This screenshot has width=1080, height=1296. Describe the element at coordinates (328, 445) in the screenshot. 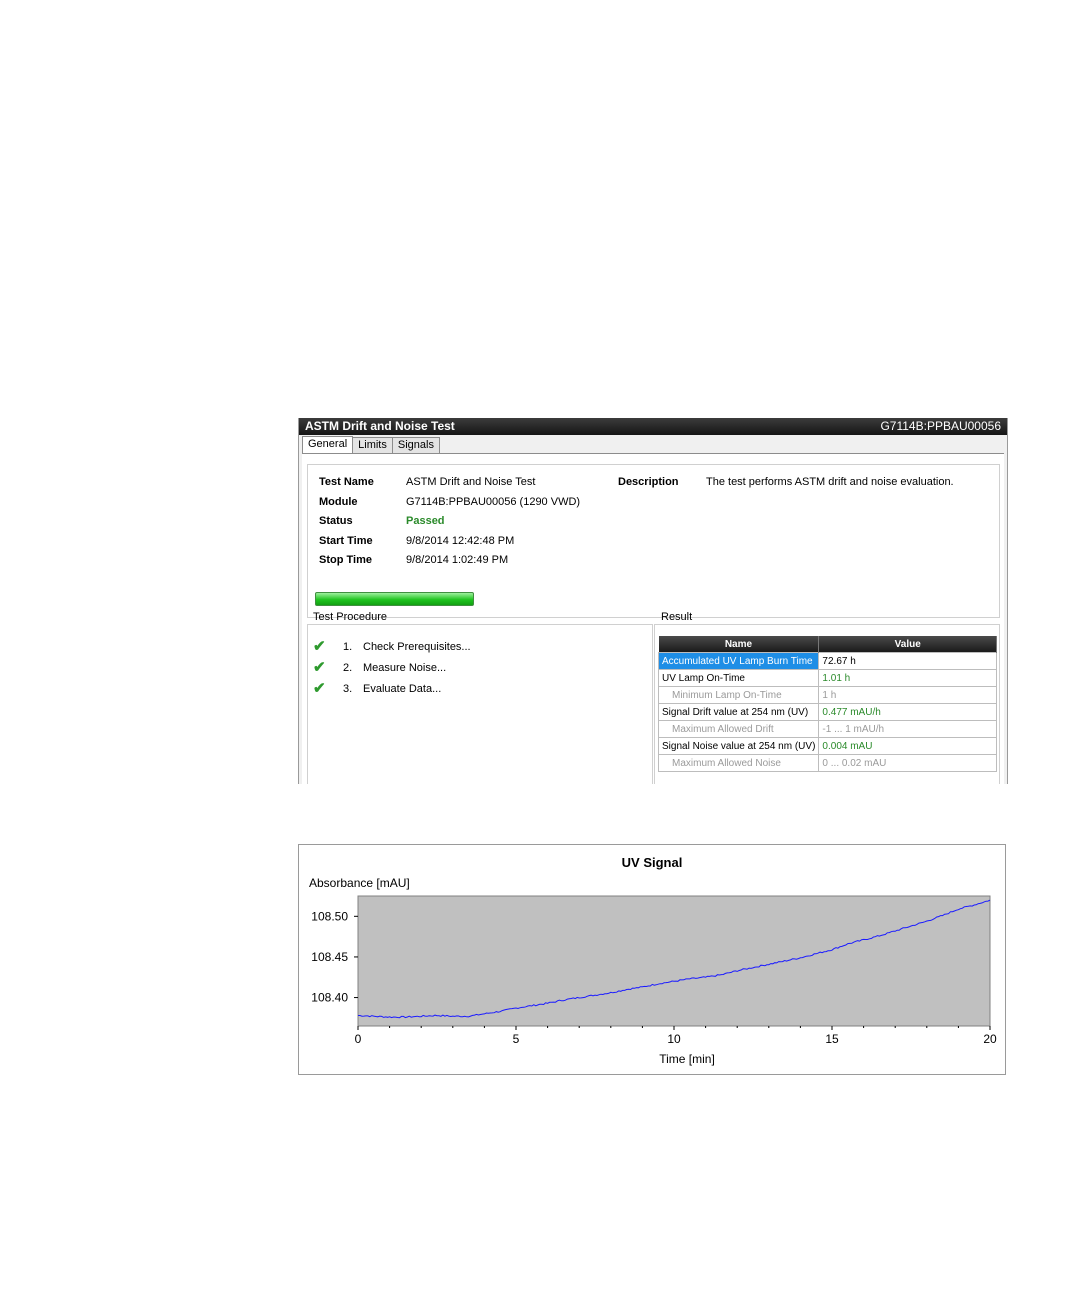

I see `tab-general: General` at that location.